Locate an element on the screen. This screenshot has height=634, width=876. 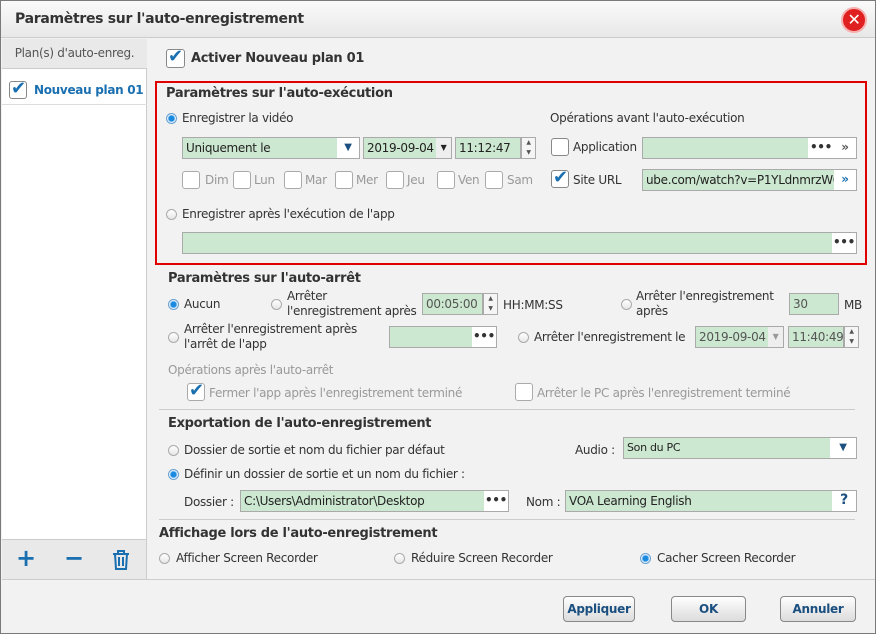
close-app-checkbox is located at coordinates (196, 390).